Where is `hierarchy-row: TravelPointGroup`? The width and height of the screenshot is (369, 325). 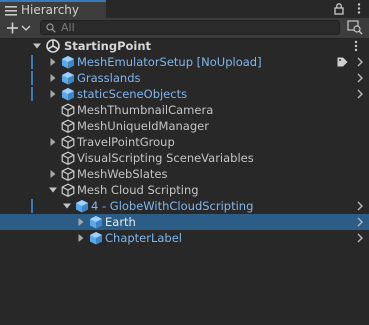 hierarchy-row: TravelPointGroup is located at coordinates (184, 142).